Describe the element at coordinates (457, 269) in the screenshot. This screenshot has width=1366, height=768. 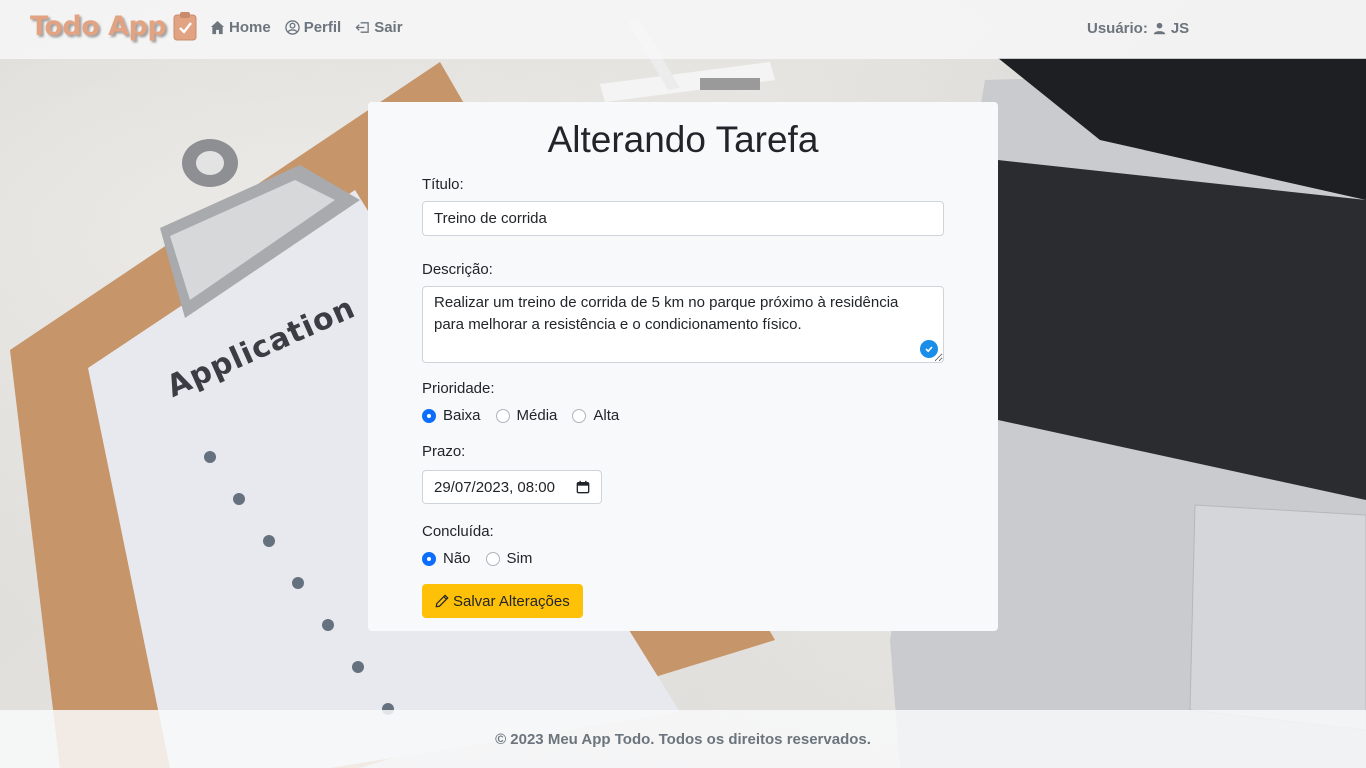
I see `description-label: Descrição:` at that location.